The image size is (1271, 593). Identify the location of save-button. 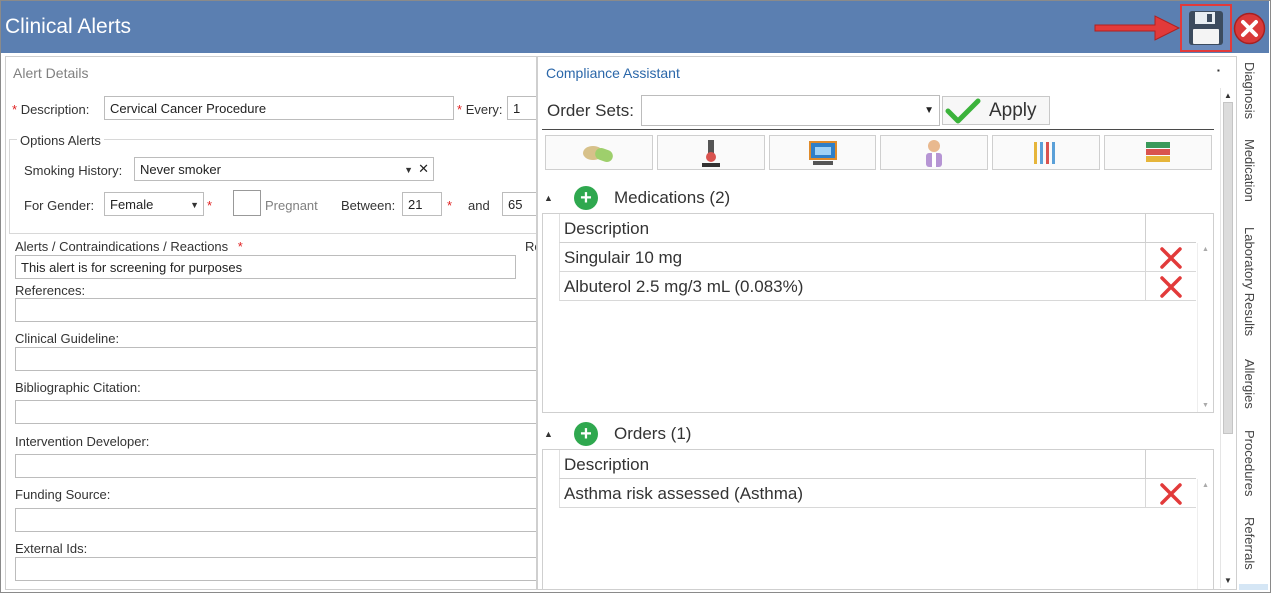
(1206, 28).